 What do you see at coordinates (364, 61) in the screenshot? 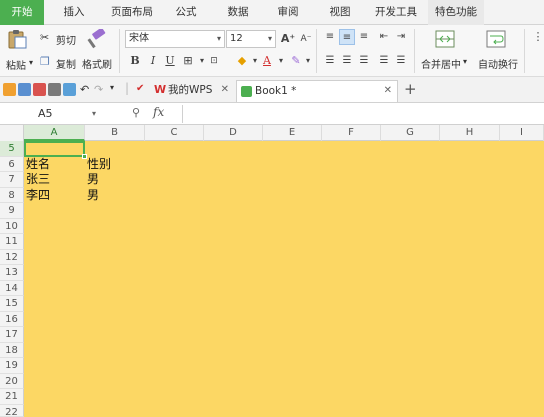
I see `align-right-icon: ☰` at bounding box center [364, 61].